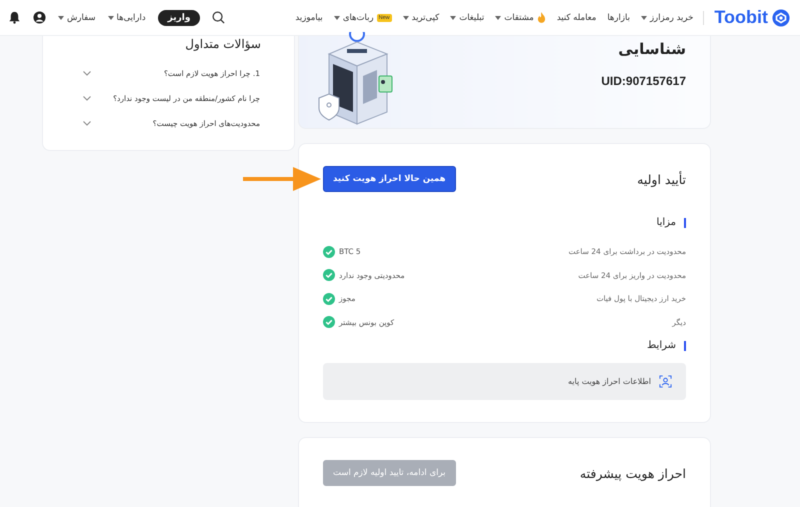 The image size is (800, 507). What do you see at coordinates (633, 473) in the screenshot?
I see `section-title: احراز هویت پیشرفته` at bounding box center [633, 473].